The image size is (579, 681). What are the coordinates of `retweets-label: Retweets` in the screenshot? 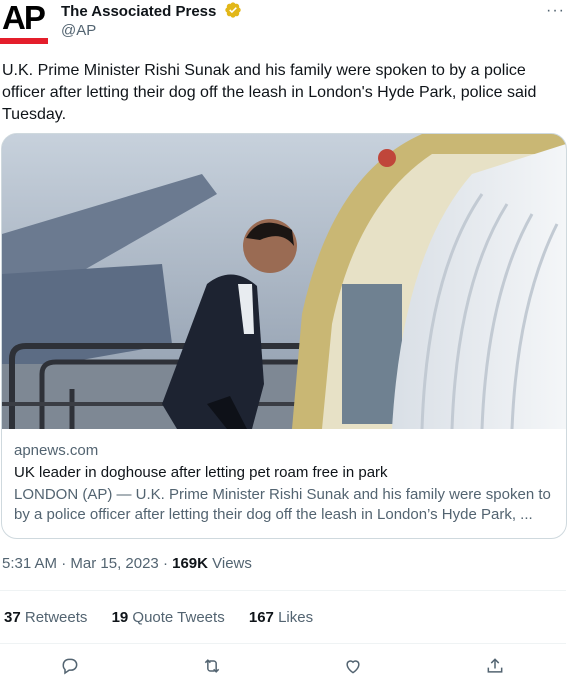 It's located at (54, 617).